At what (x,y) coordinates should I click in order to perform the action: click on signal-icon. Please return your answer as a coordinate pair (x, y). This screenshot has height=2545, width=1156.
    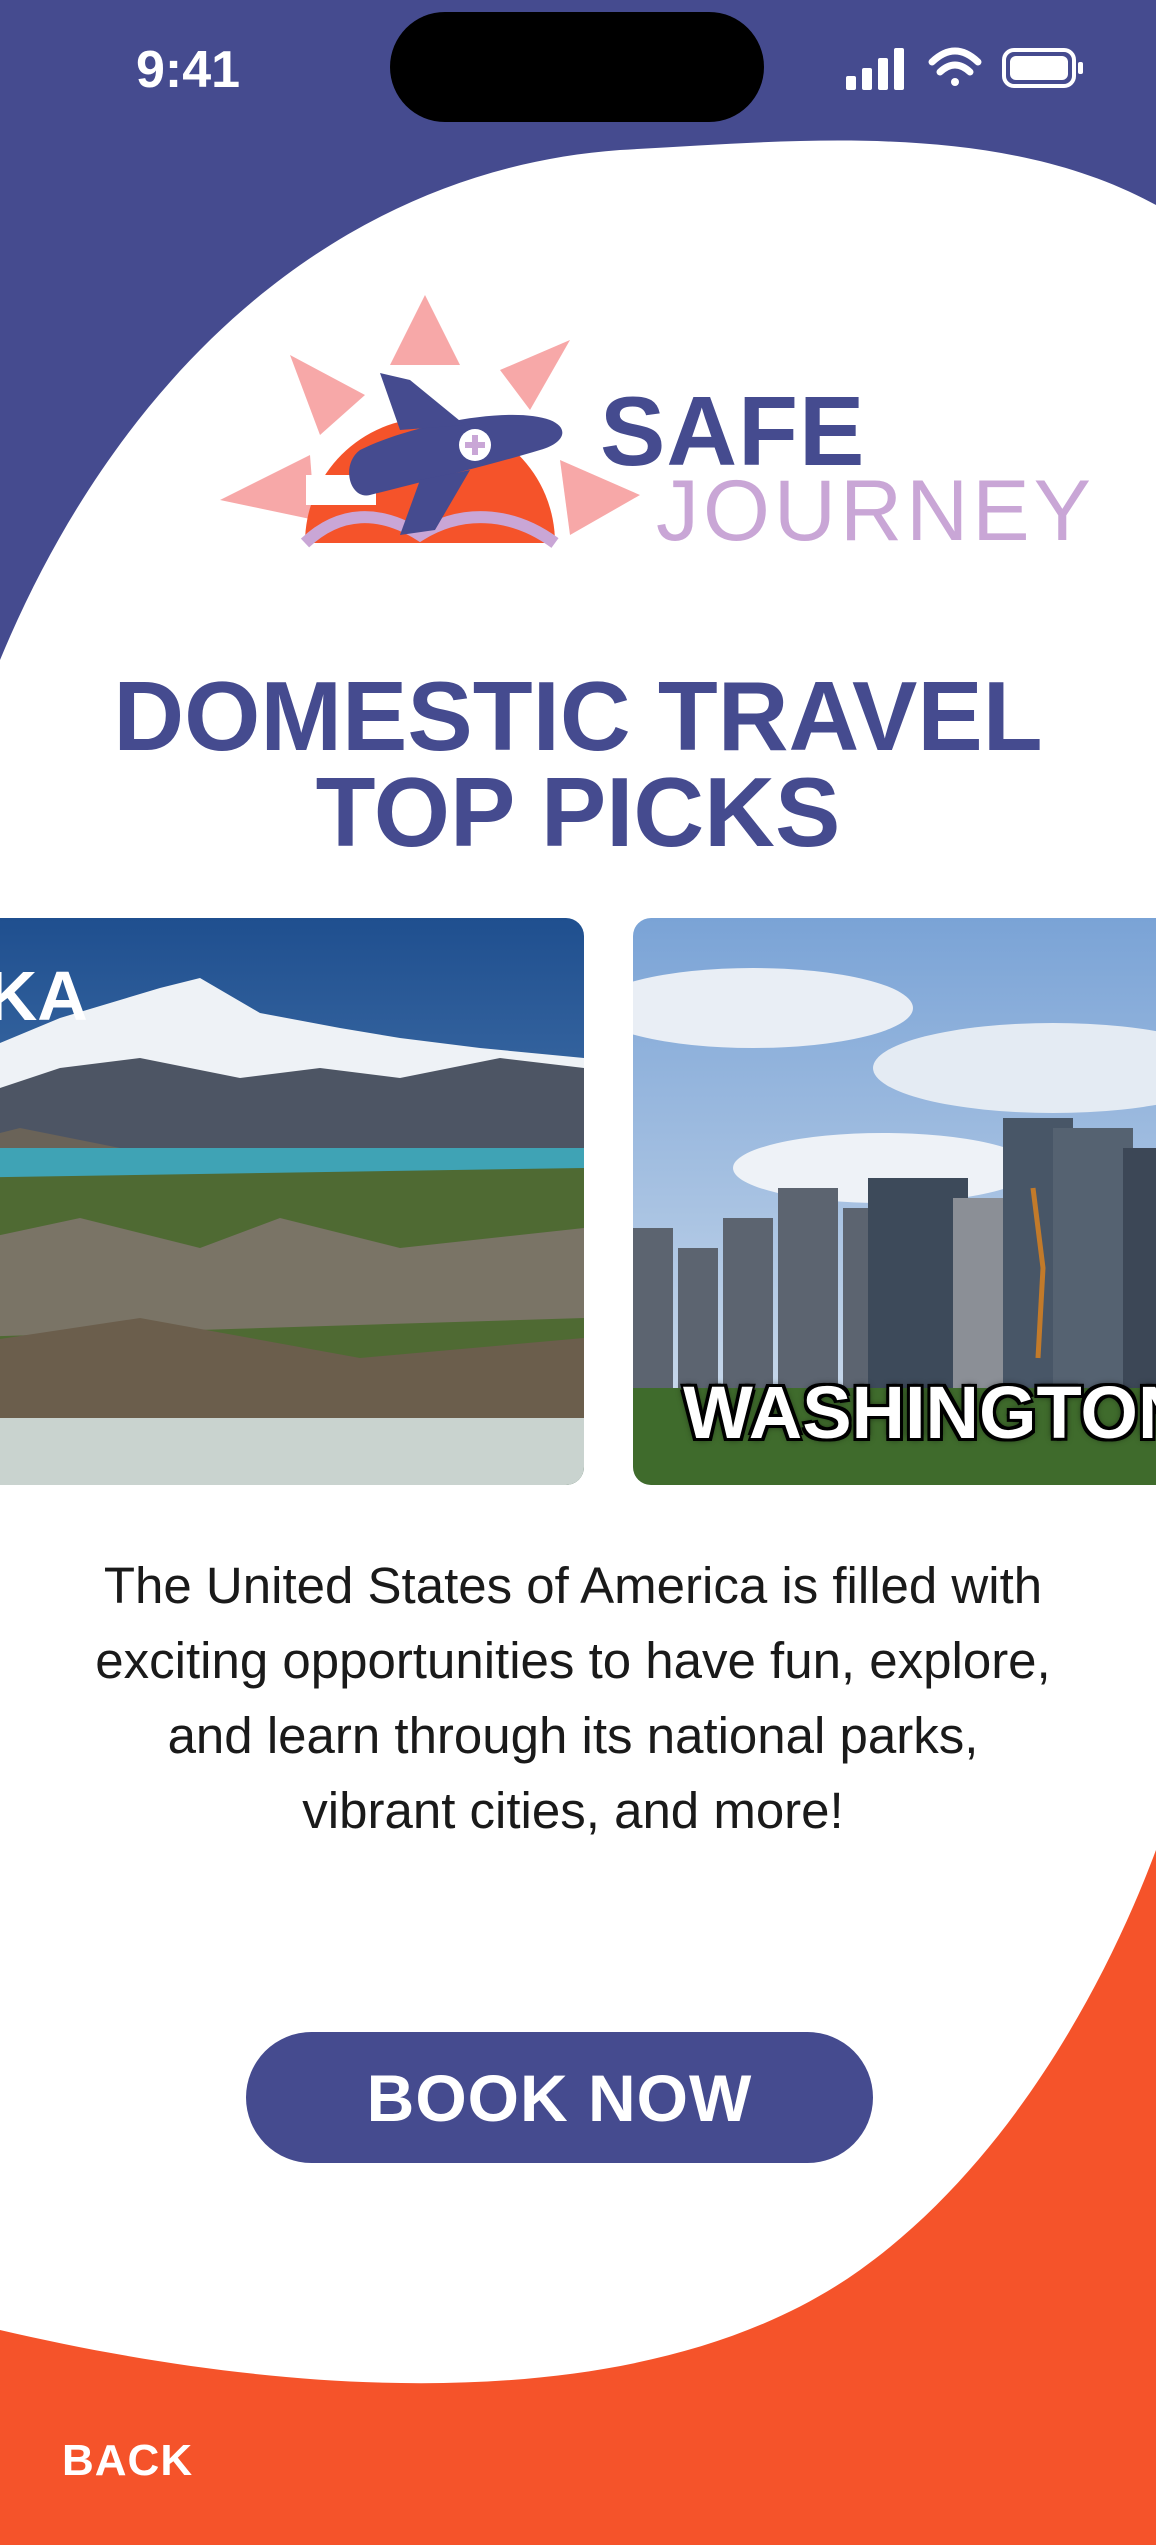
    Looking at the image, I should click on (875, 69).